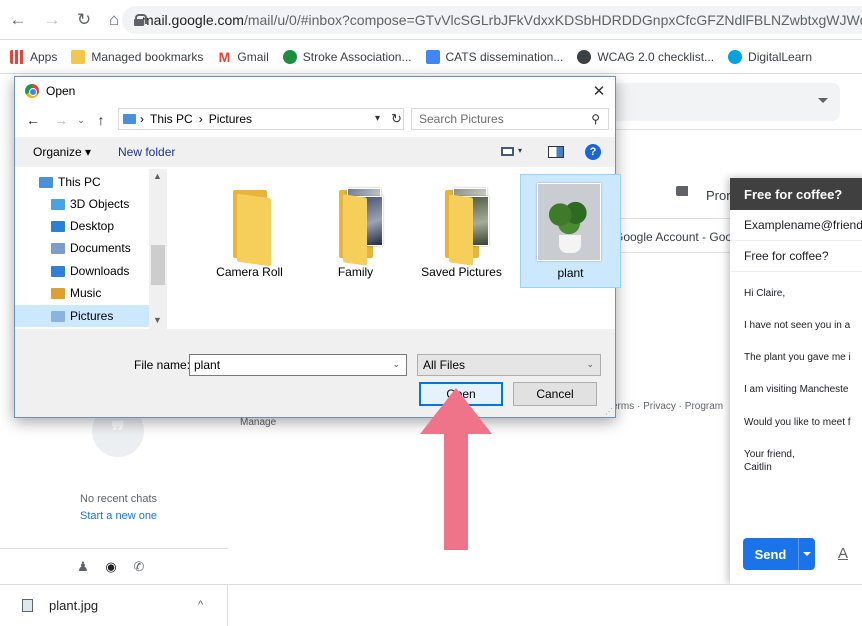 This screenshot has height=626, width=862. I want to click on body-line: Hi Claire,, so click(764, 293).